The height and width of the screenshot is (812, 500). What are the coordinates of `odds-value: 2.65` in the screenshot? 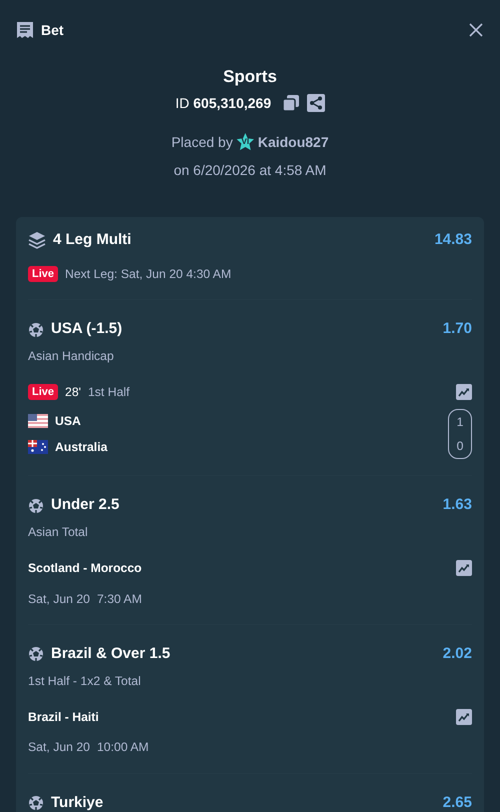 It's located at (457, 802).